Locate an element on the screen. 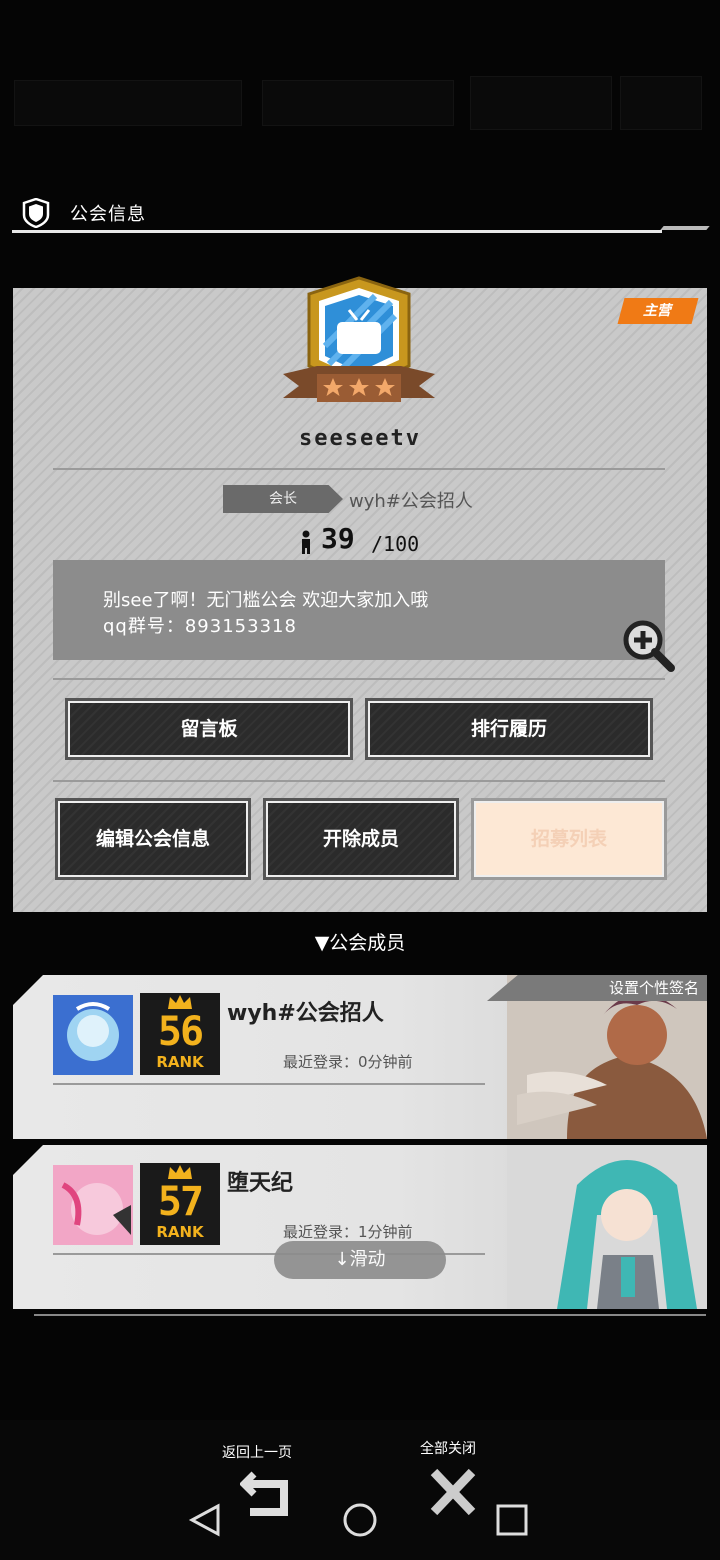  notice-line-2: qq群号：893153318 is located at coordinates (200, 626).